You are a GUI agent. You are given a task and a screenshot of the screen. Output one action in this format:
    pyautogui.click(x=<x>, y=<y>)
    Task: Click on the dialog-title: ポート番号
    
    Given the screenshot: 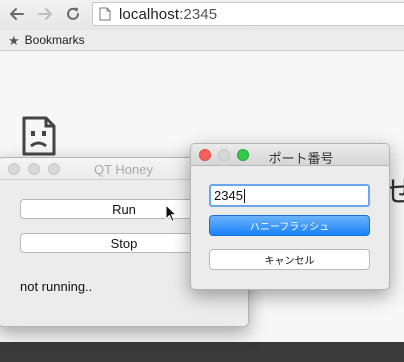 What is the action you would take?
    pyautogui.click(x=301, y=158)
    